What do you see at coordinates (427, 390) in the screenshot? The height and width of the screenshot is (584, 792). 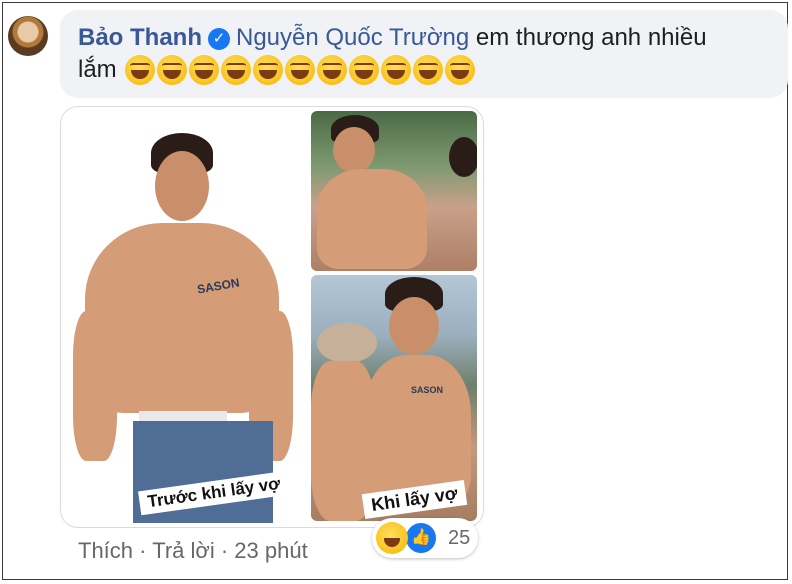 I see `chest-logo: SASON` at bounding box center [427, 390].